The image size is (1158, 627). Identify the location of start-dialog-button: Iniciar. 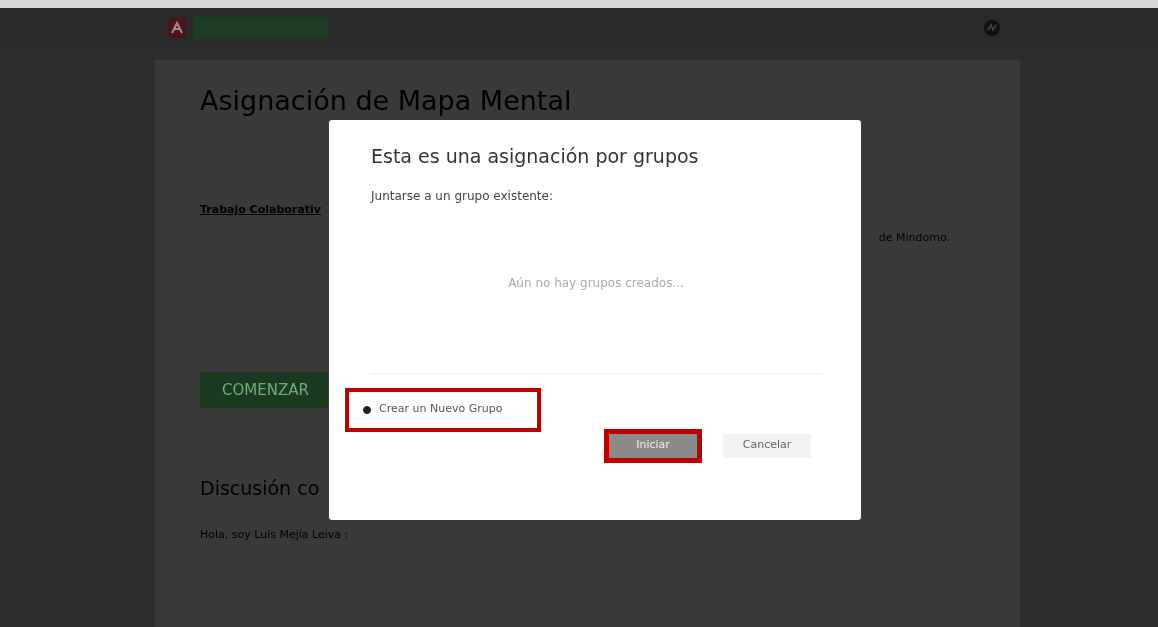
(653, 445).